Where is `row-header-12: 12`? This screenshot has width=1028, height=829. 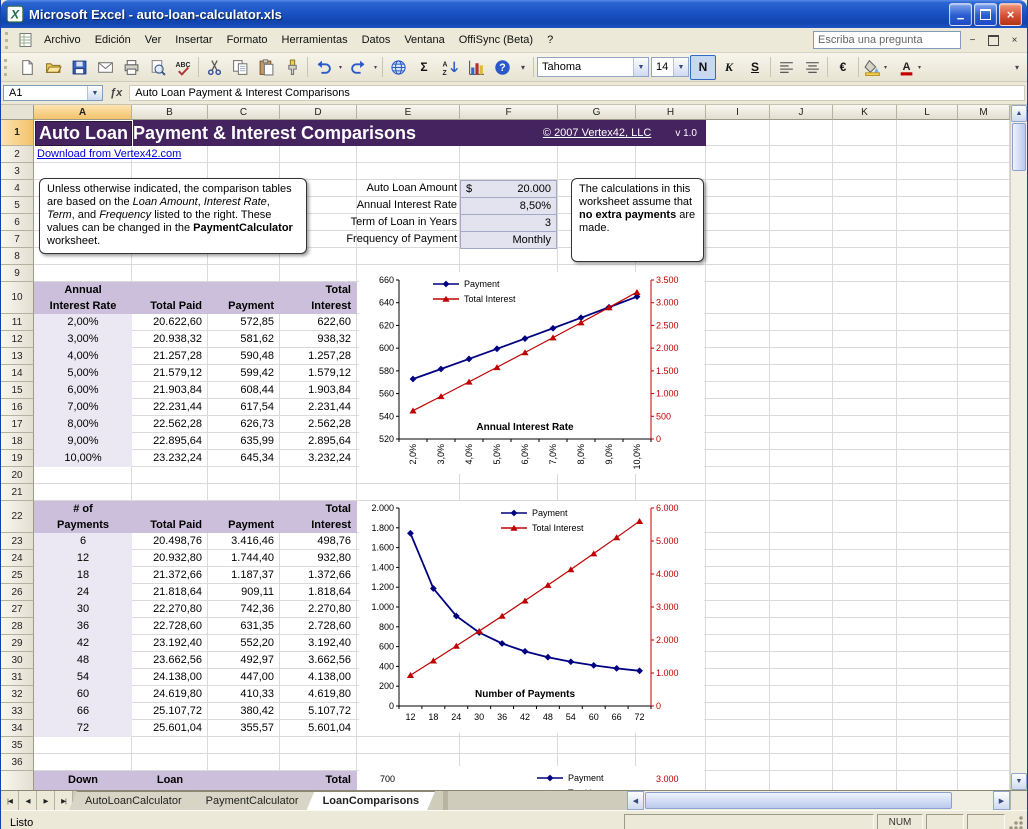 row-header-12: 12 is located at coordinates (17, 339).